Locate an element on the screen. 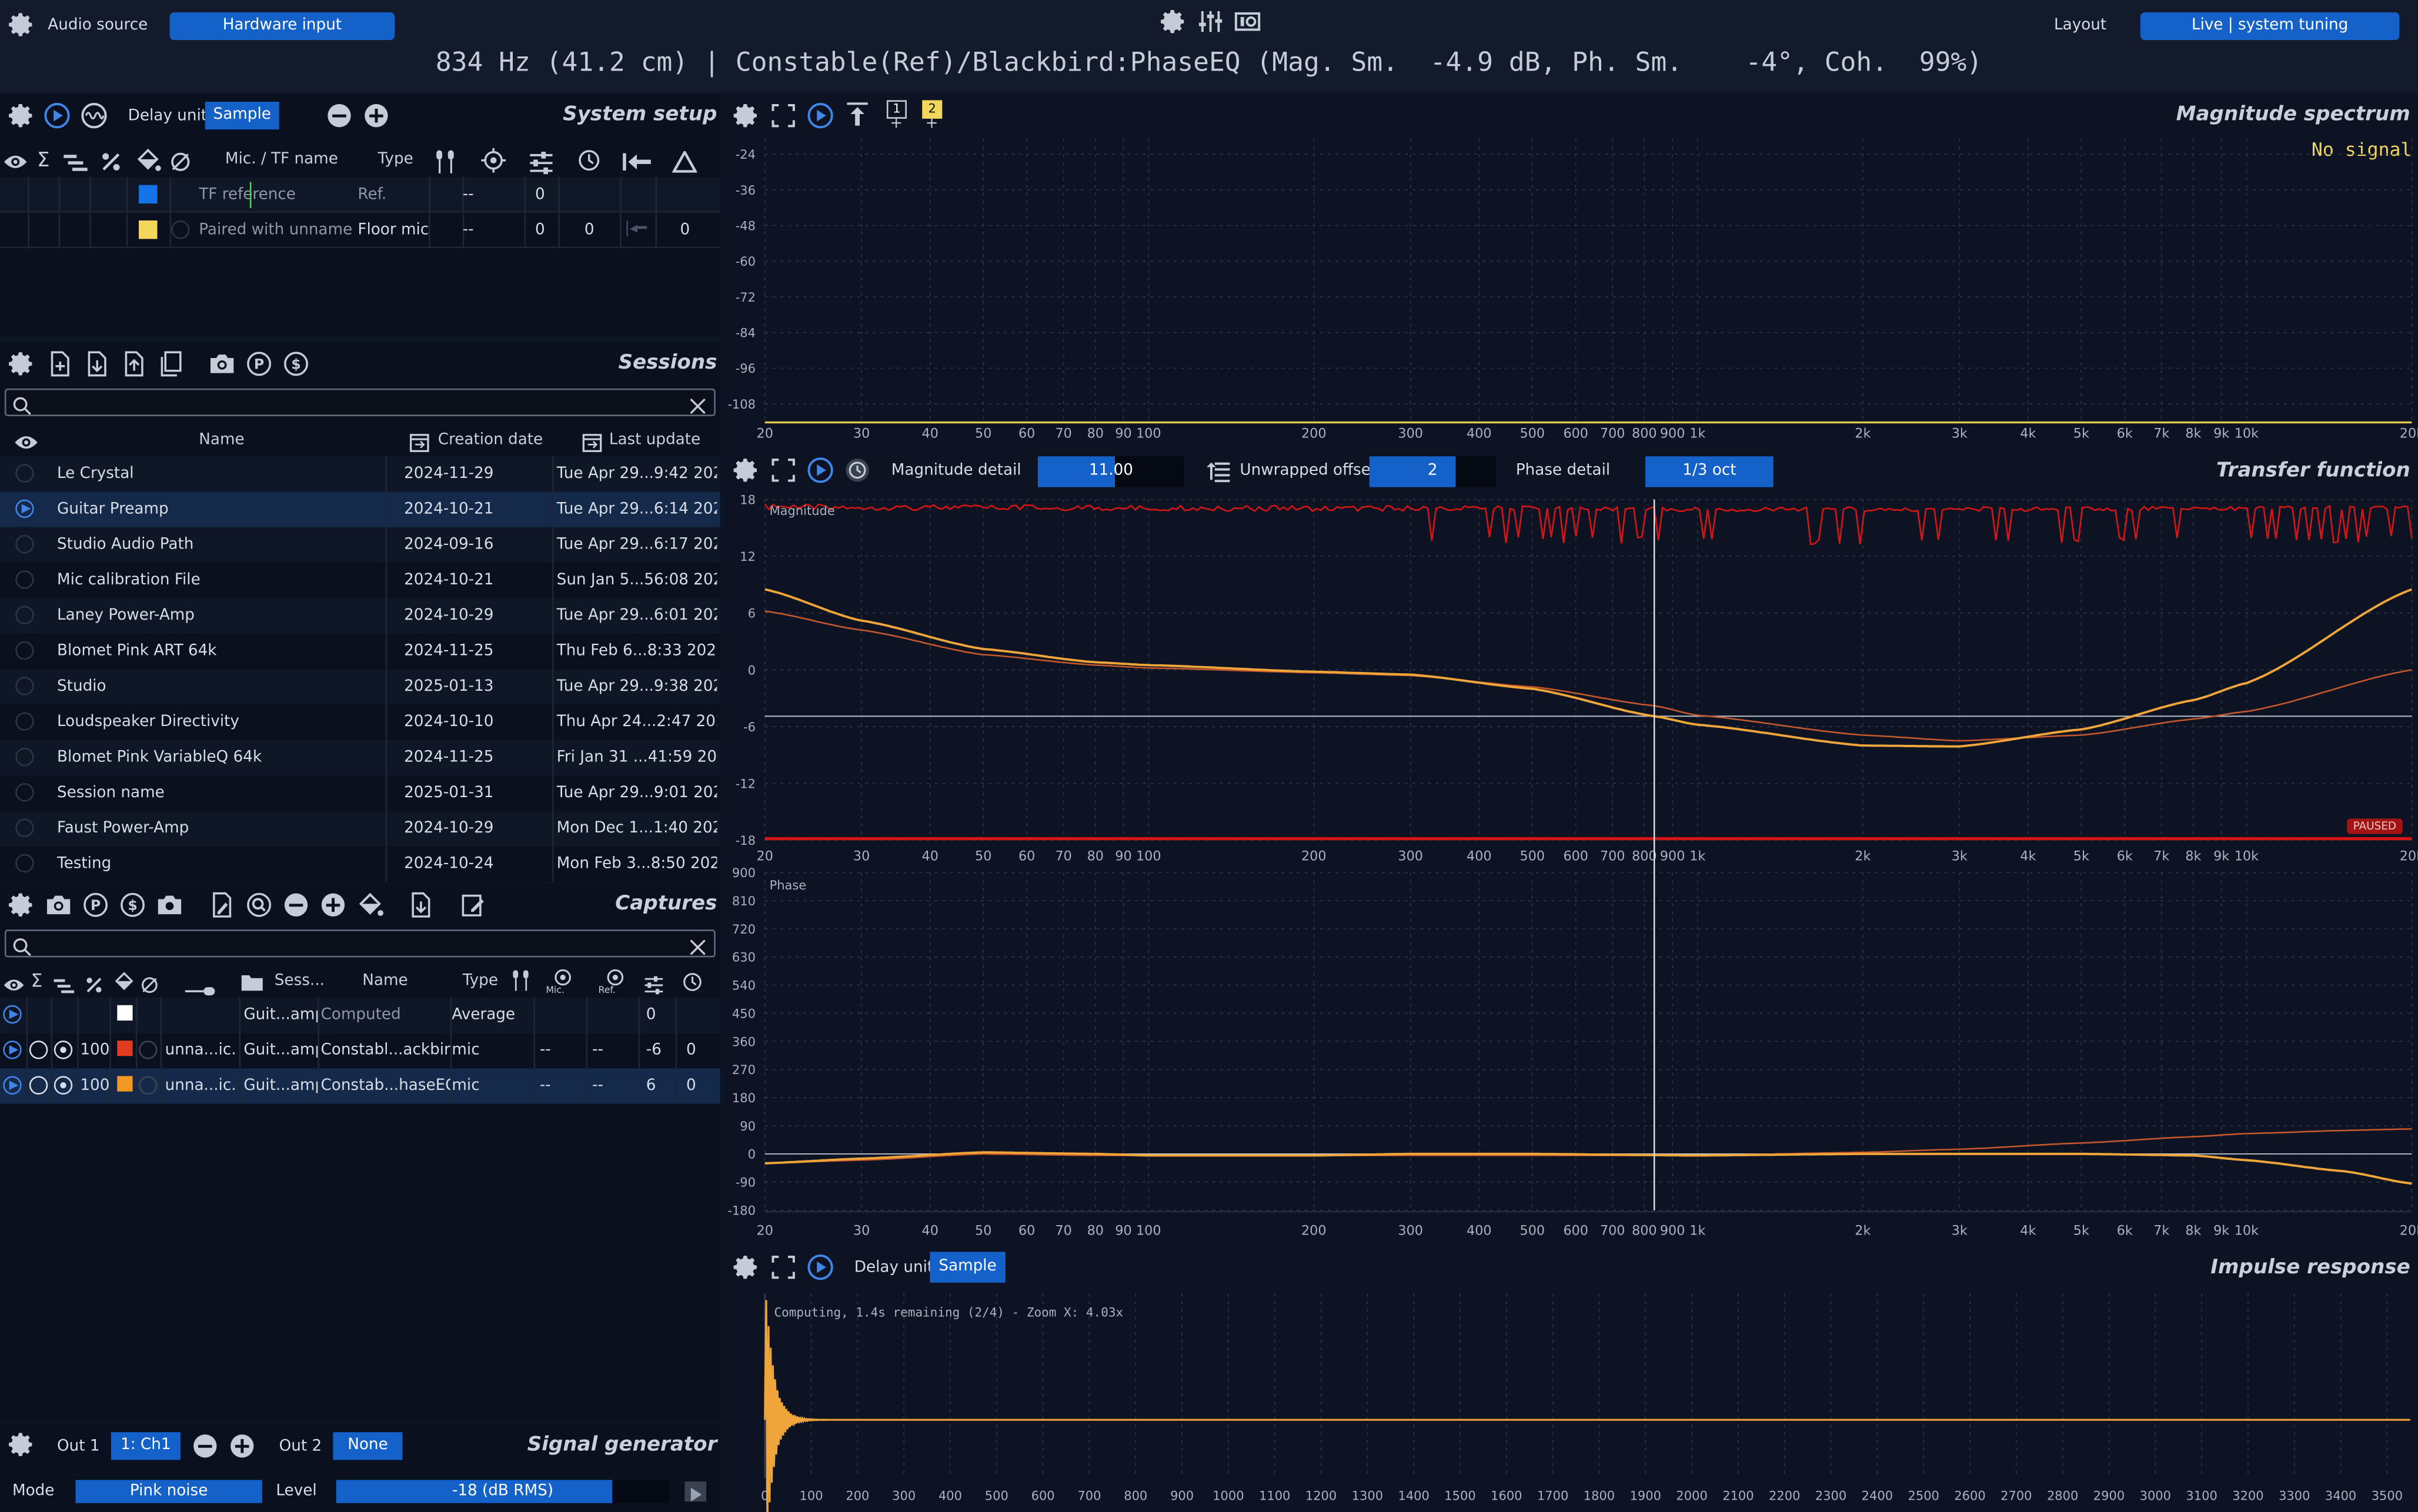 This screenshot has width=2418, height=1512. capture-session: Guit...amp is located at coordinates (280, 1085).